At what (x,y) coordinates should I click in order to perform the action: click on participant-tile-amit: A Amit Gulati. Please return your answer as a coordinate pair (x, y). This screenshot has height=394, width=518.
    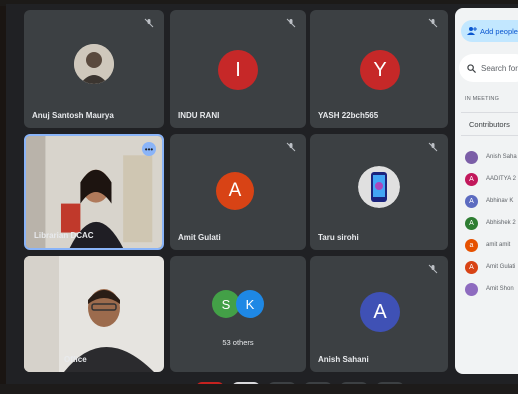
    Looking at the image, I should click on (238, 192).